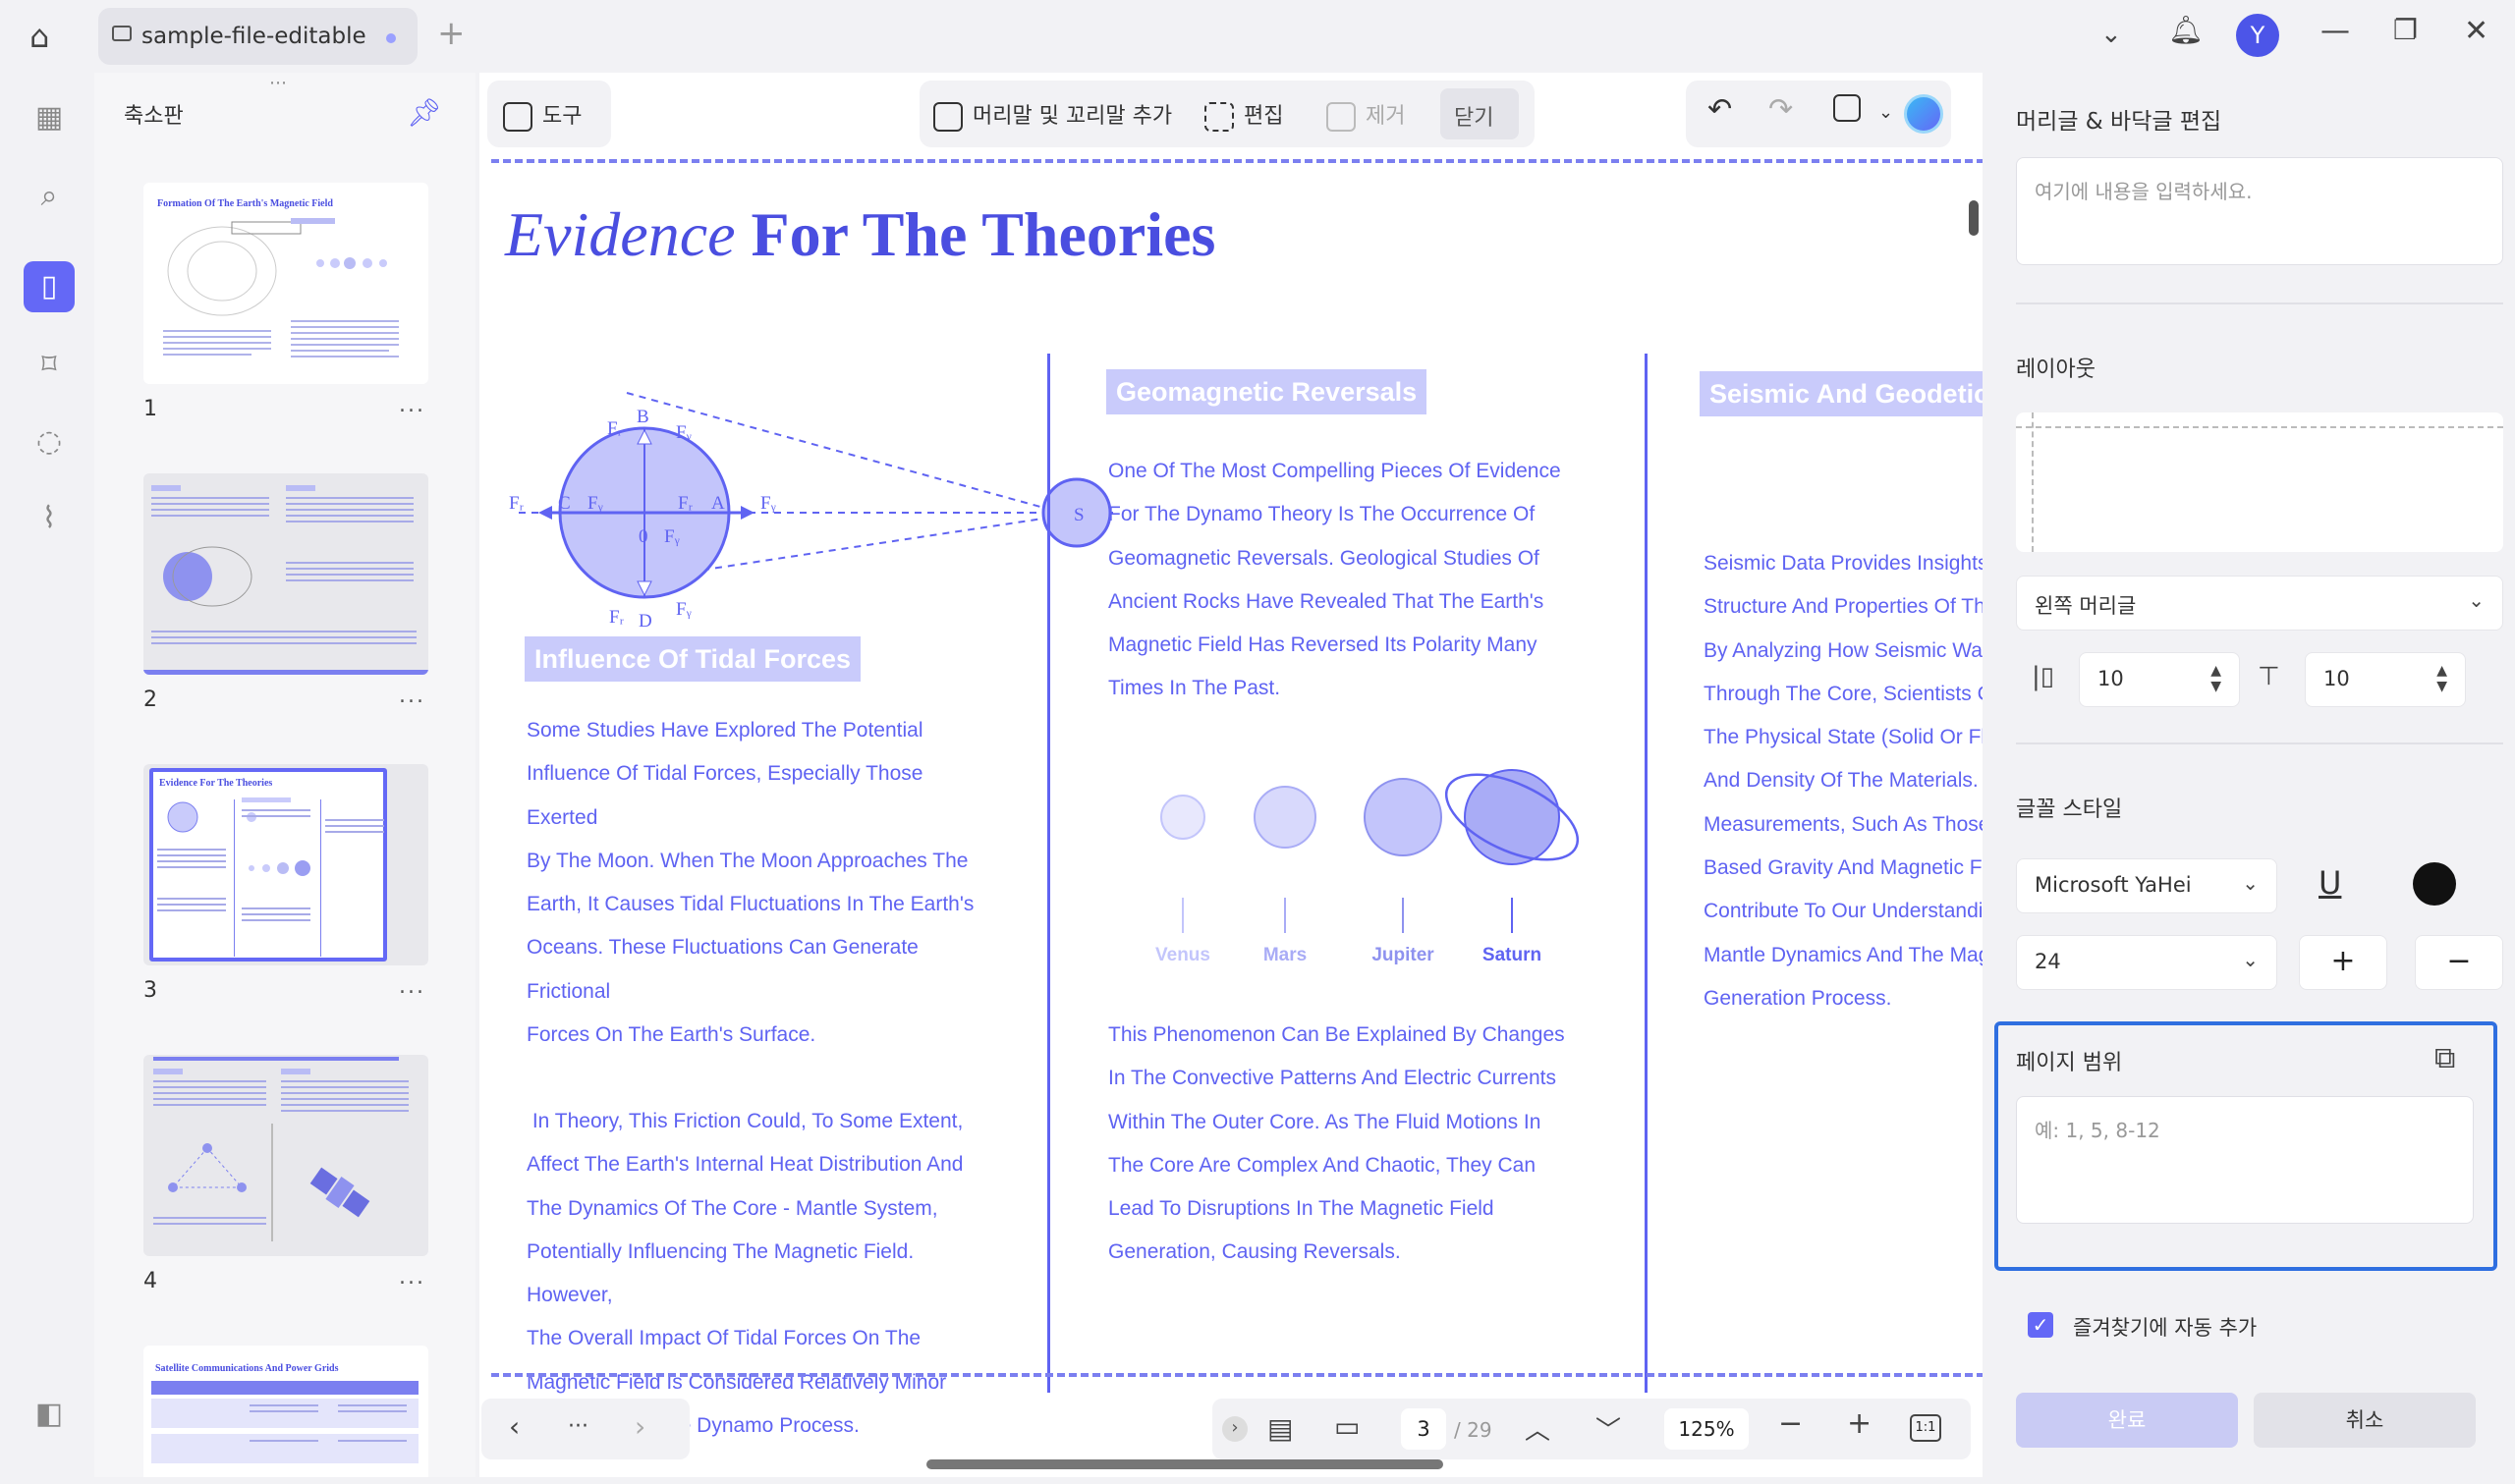 This screenshot has height=1484, width=2515. Describe the element at coordinates (2040, 1325) in the screenshot. I see `auto-bookmark-checkbox: ✓` at that location.